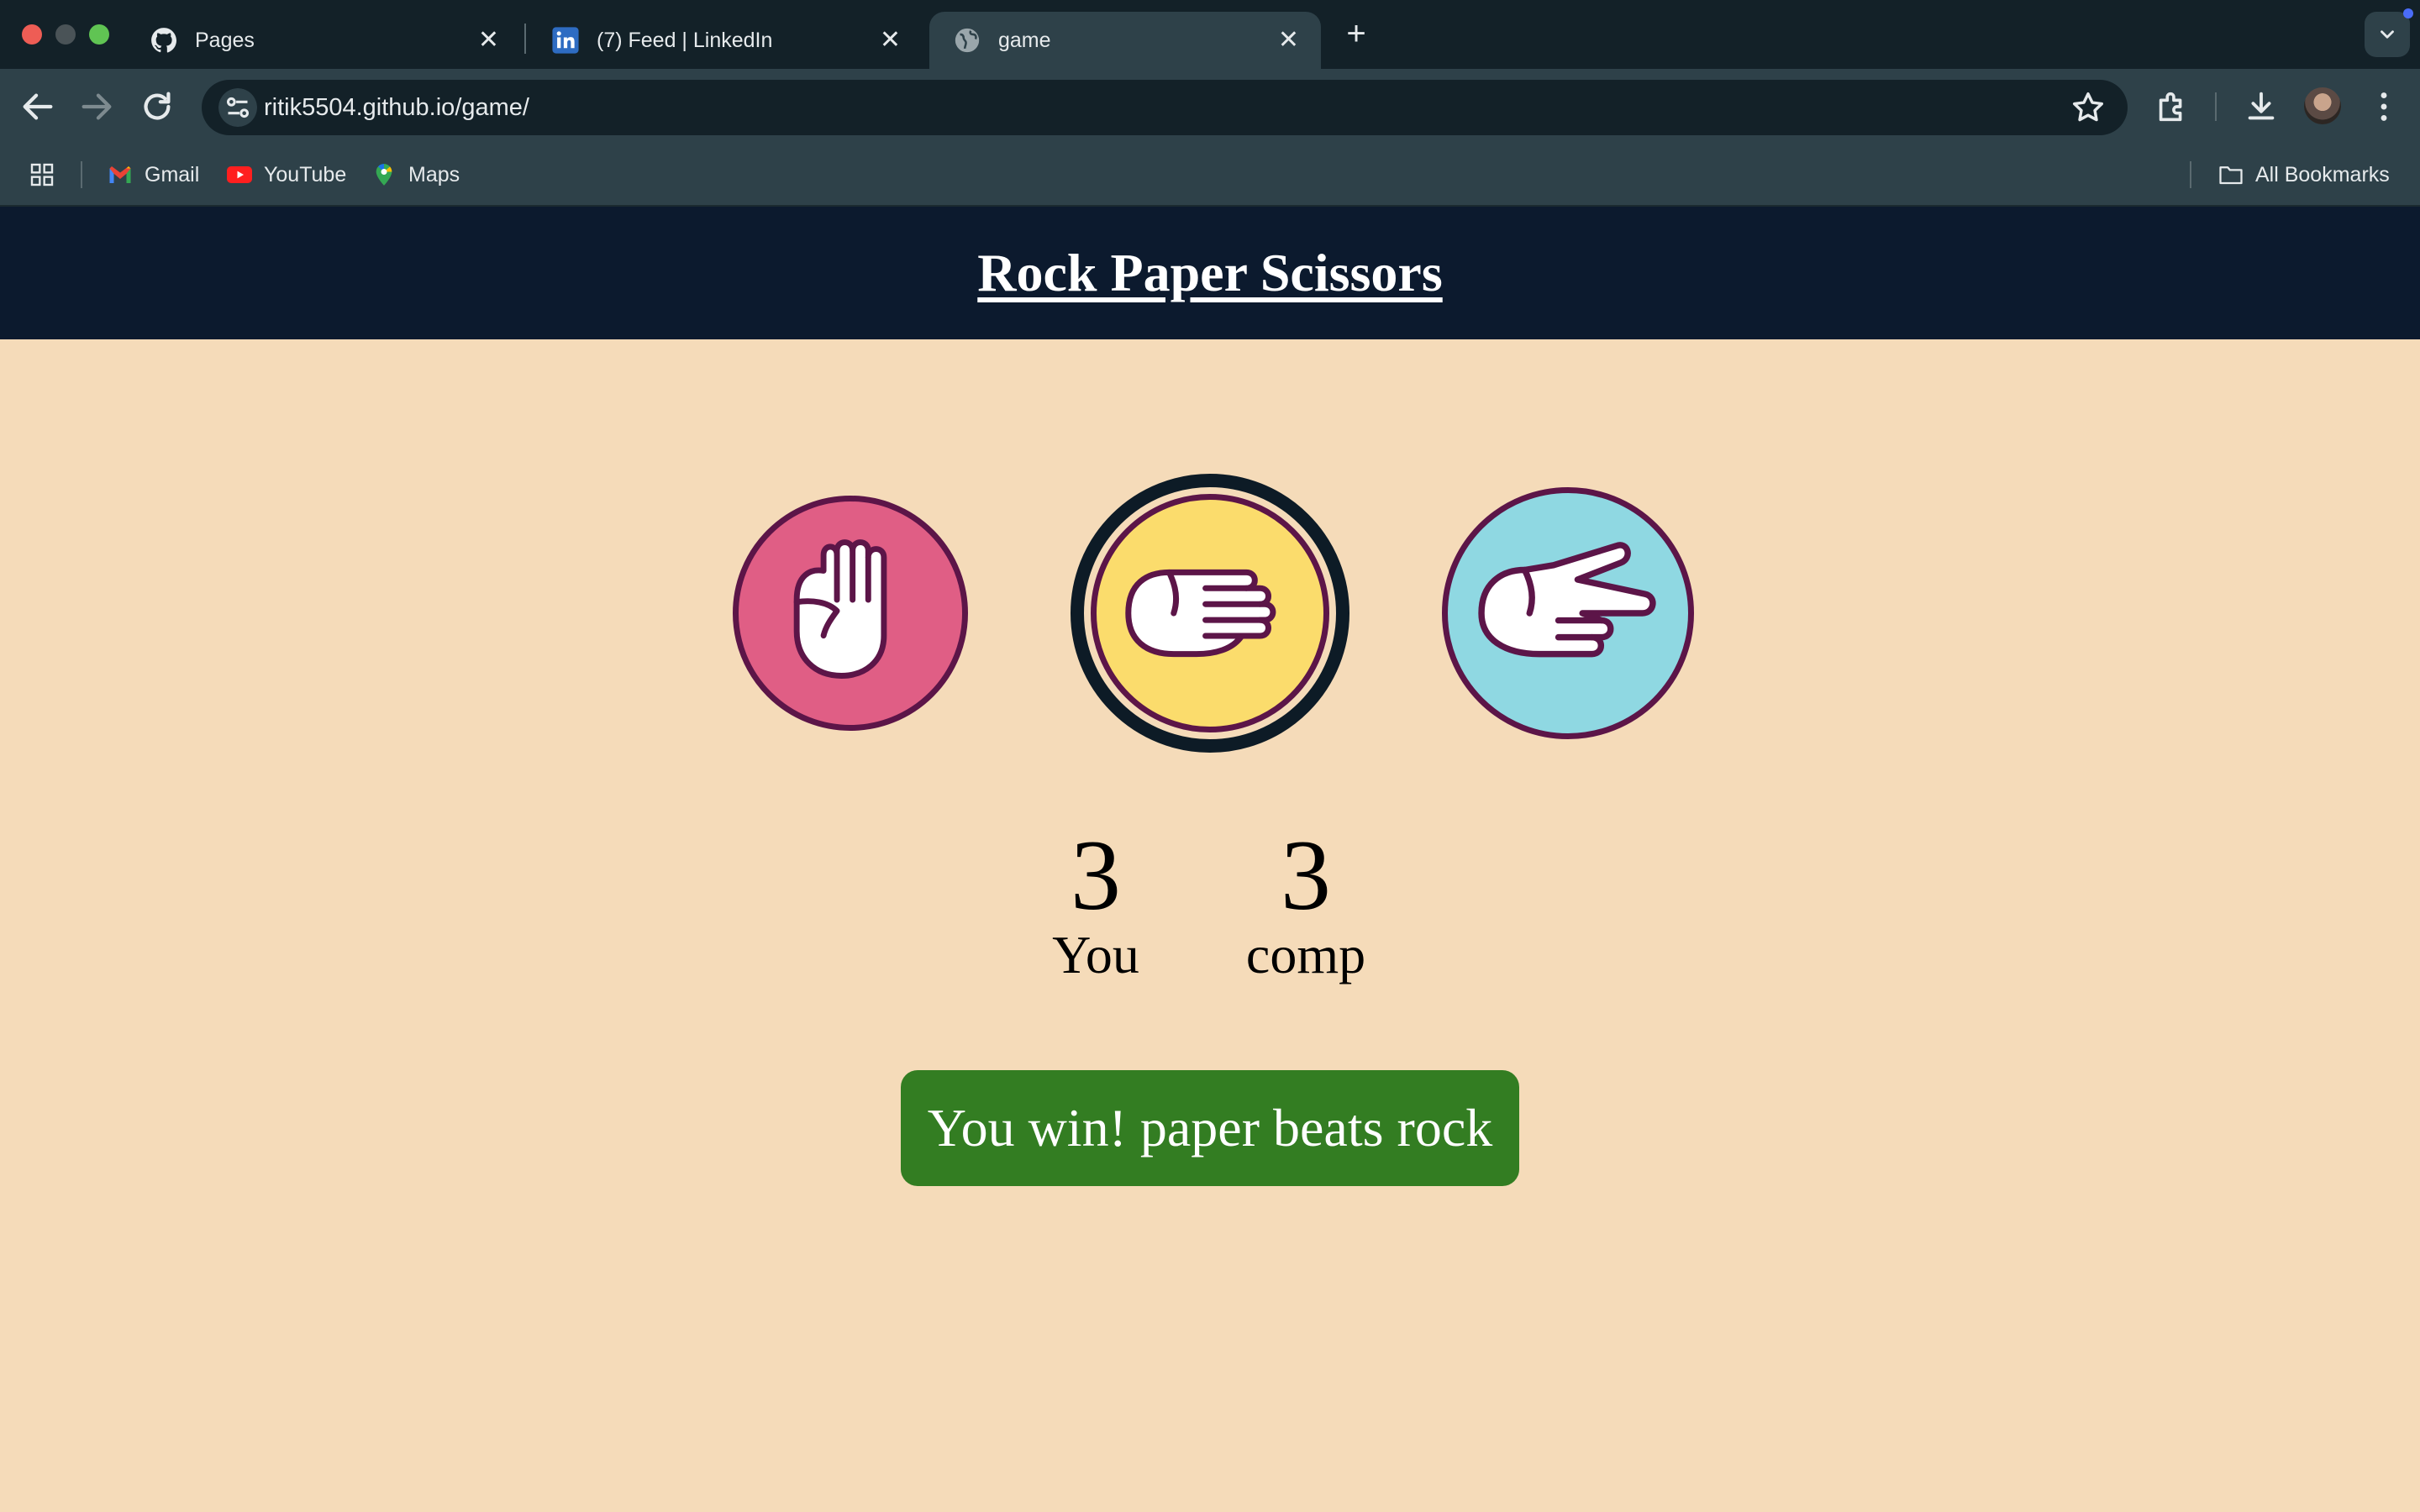 The image size is (2420, 1512). I want to click on scissors-choice-button, so click(1568, 613).